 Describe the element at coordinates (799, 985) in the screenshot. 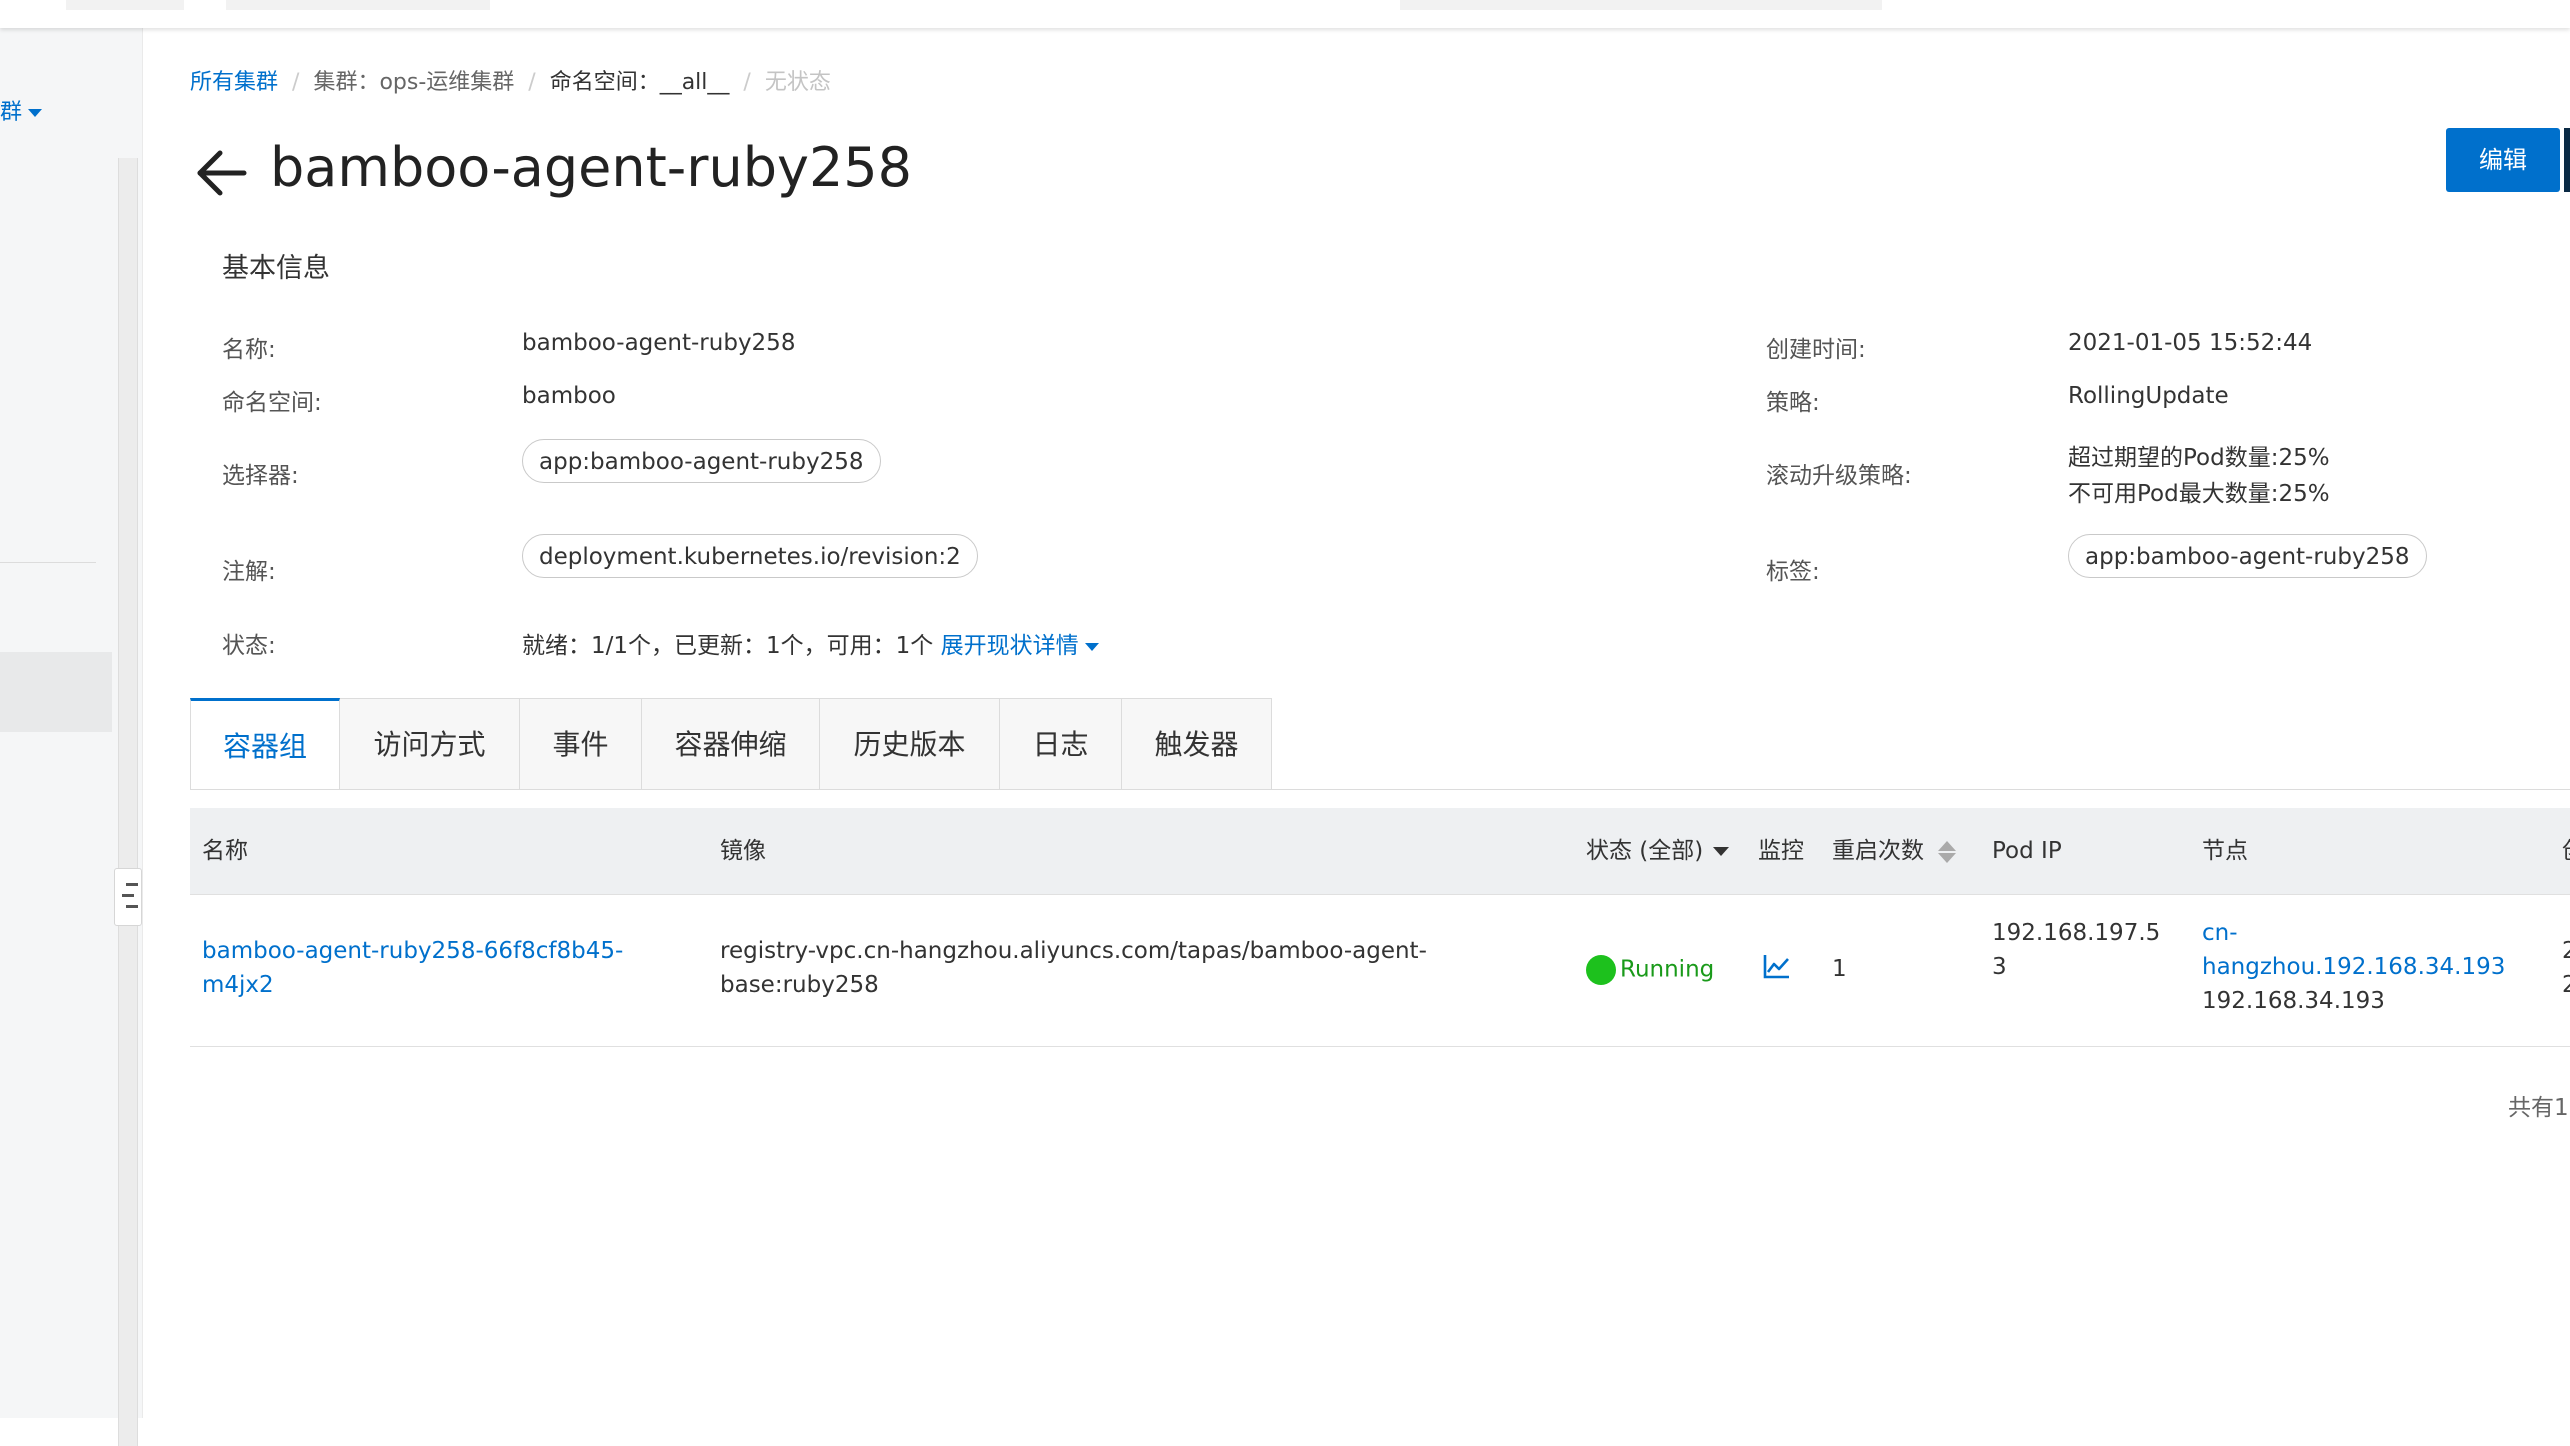

I see `pod-image-line: base:ruby258` at that location.